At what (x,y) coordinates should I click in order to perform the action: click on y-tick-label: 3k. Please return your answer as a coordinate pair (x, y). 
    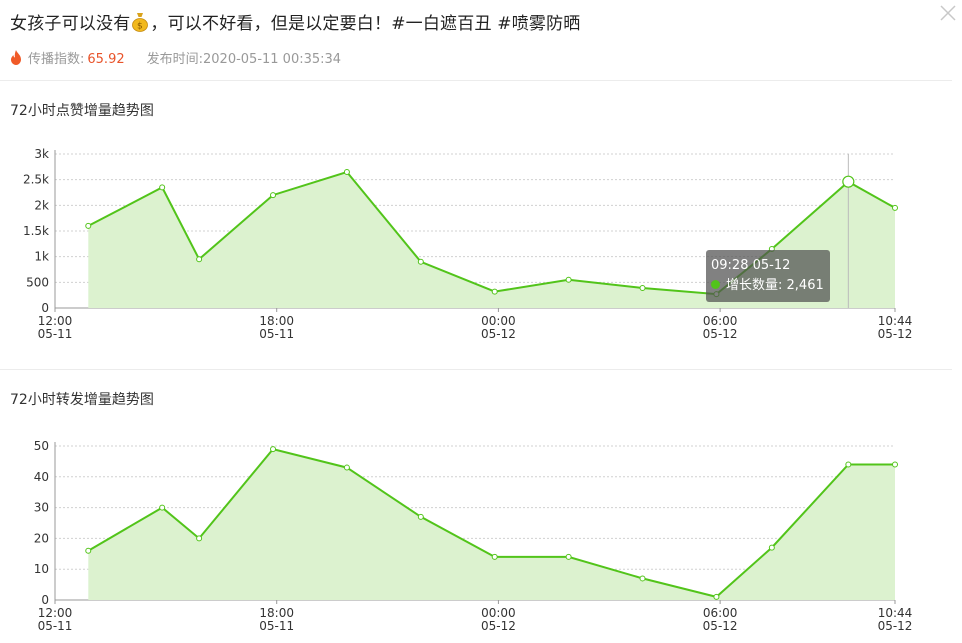
    Looking at the image, I should click on (41, 154).